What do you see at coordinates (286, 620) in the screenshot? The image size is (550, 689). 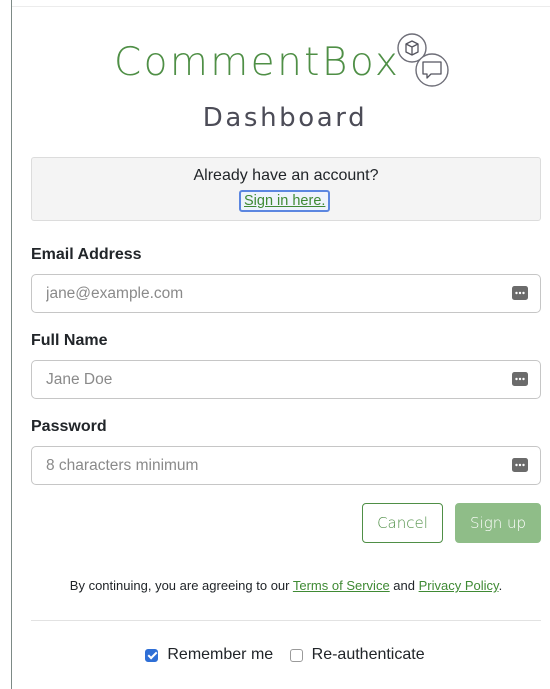 I see `divider` at bounding box center [286, 620].